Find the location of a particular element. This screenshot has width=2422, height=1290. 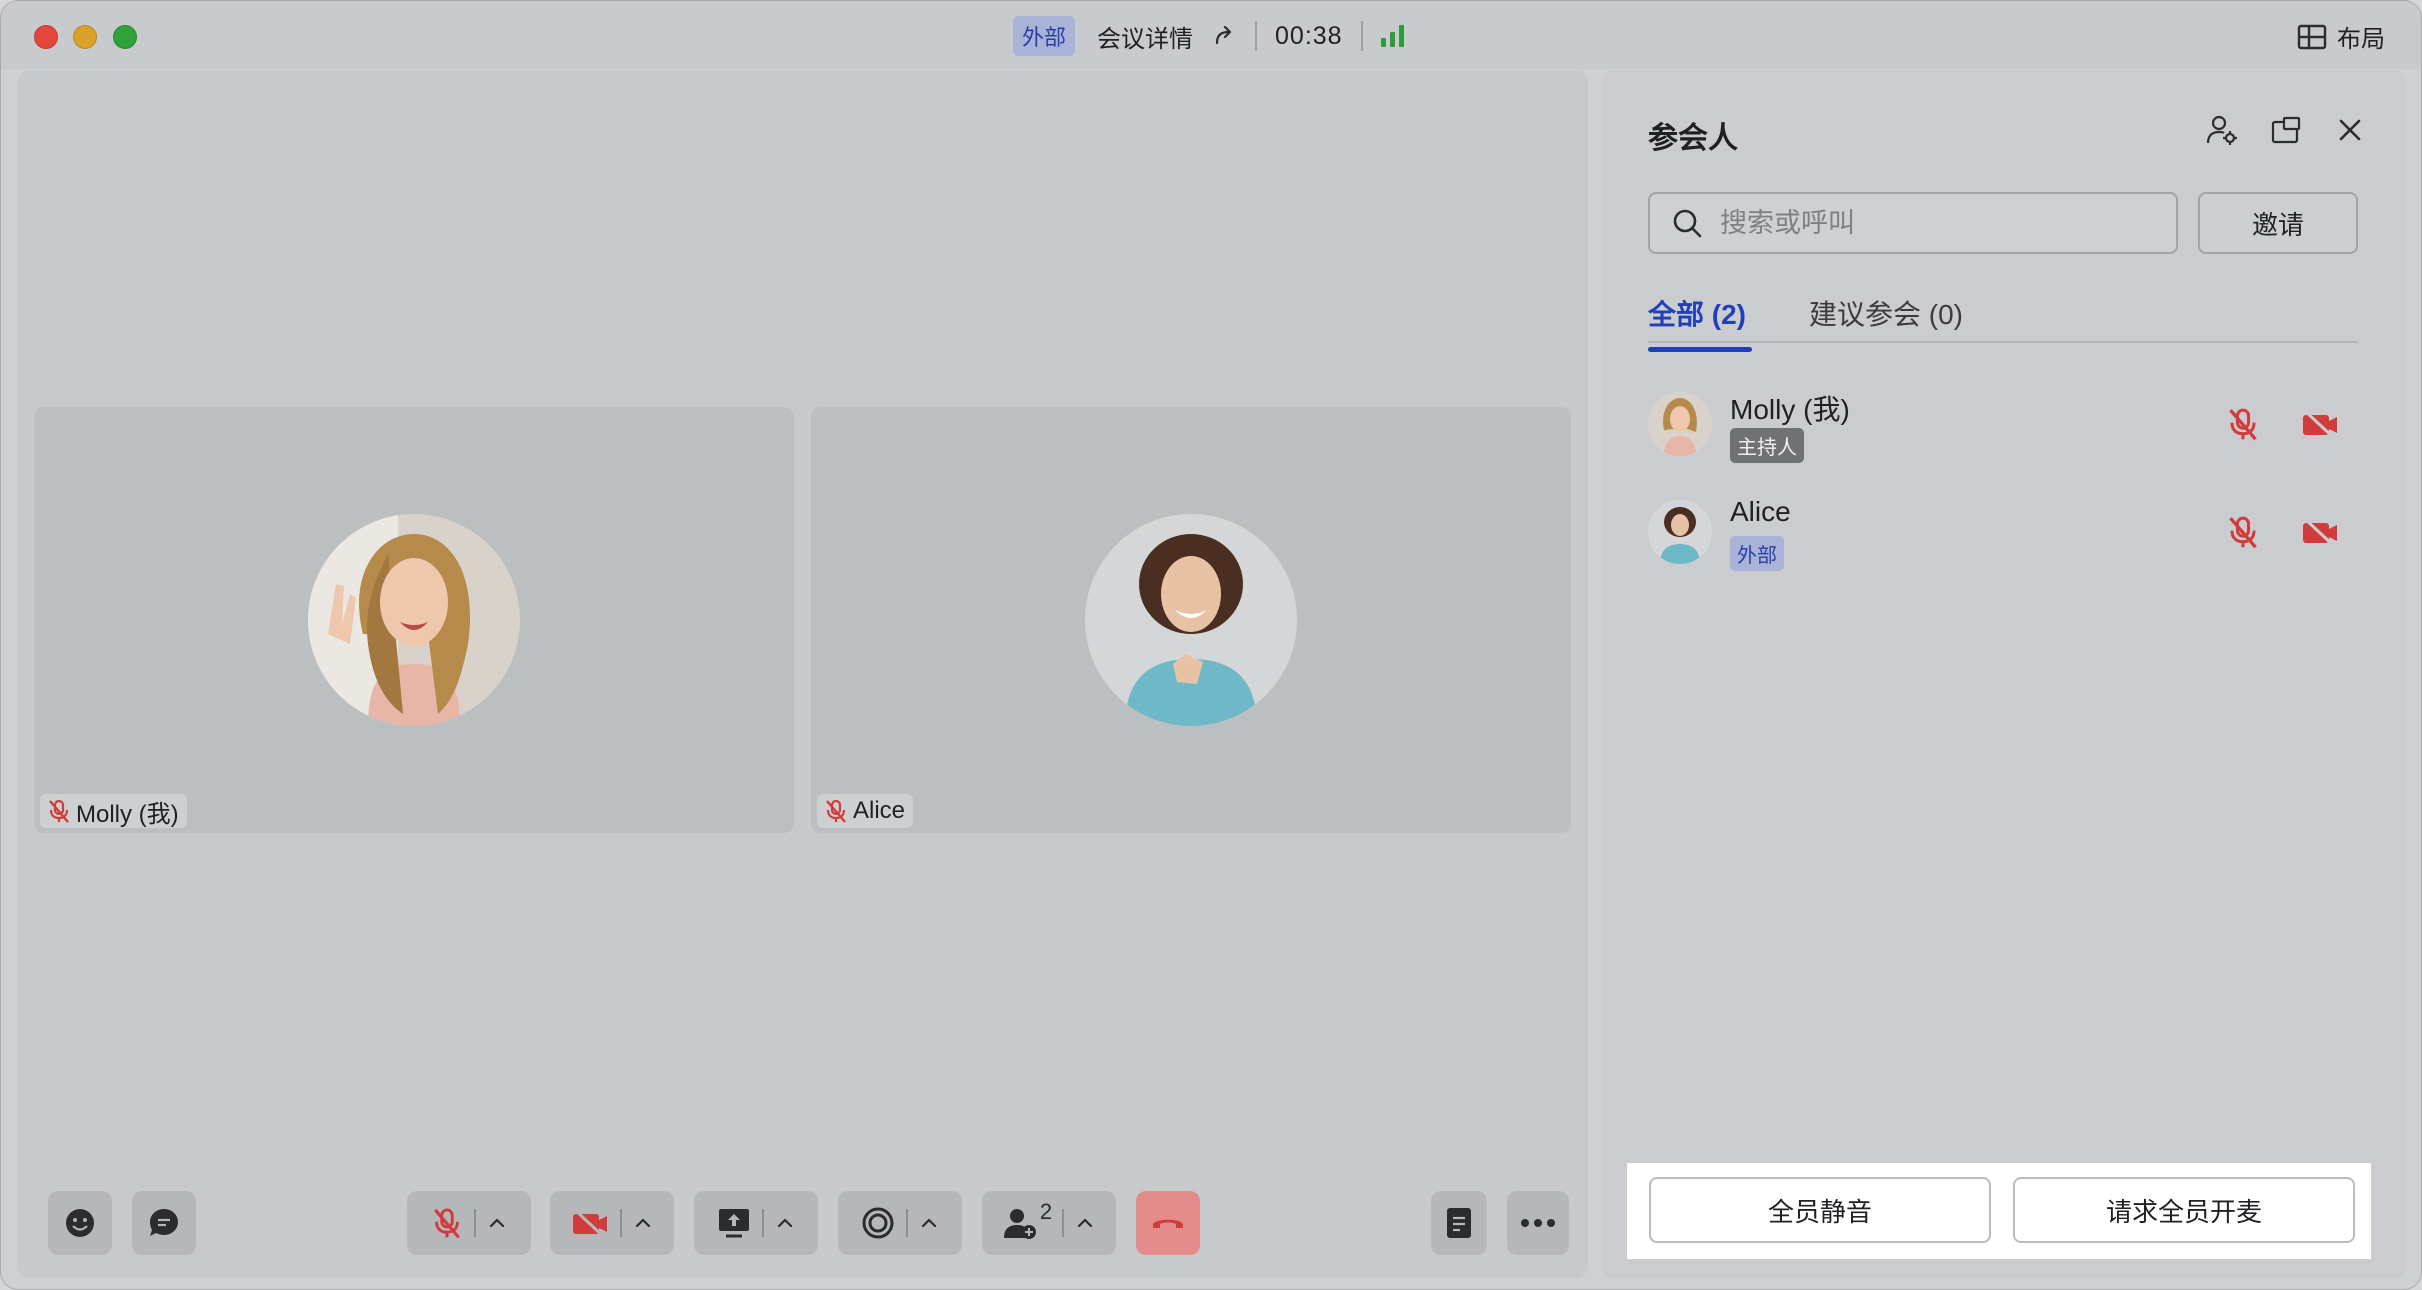

search-input is located at coordinates (1935, 223).